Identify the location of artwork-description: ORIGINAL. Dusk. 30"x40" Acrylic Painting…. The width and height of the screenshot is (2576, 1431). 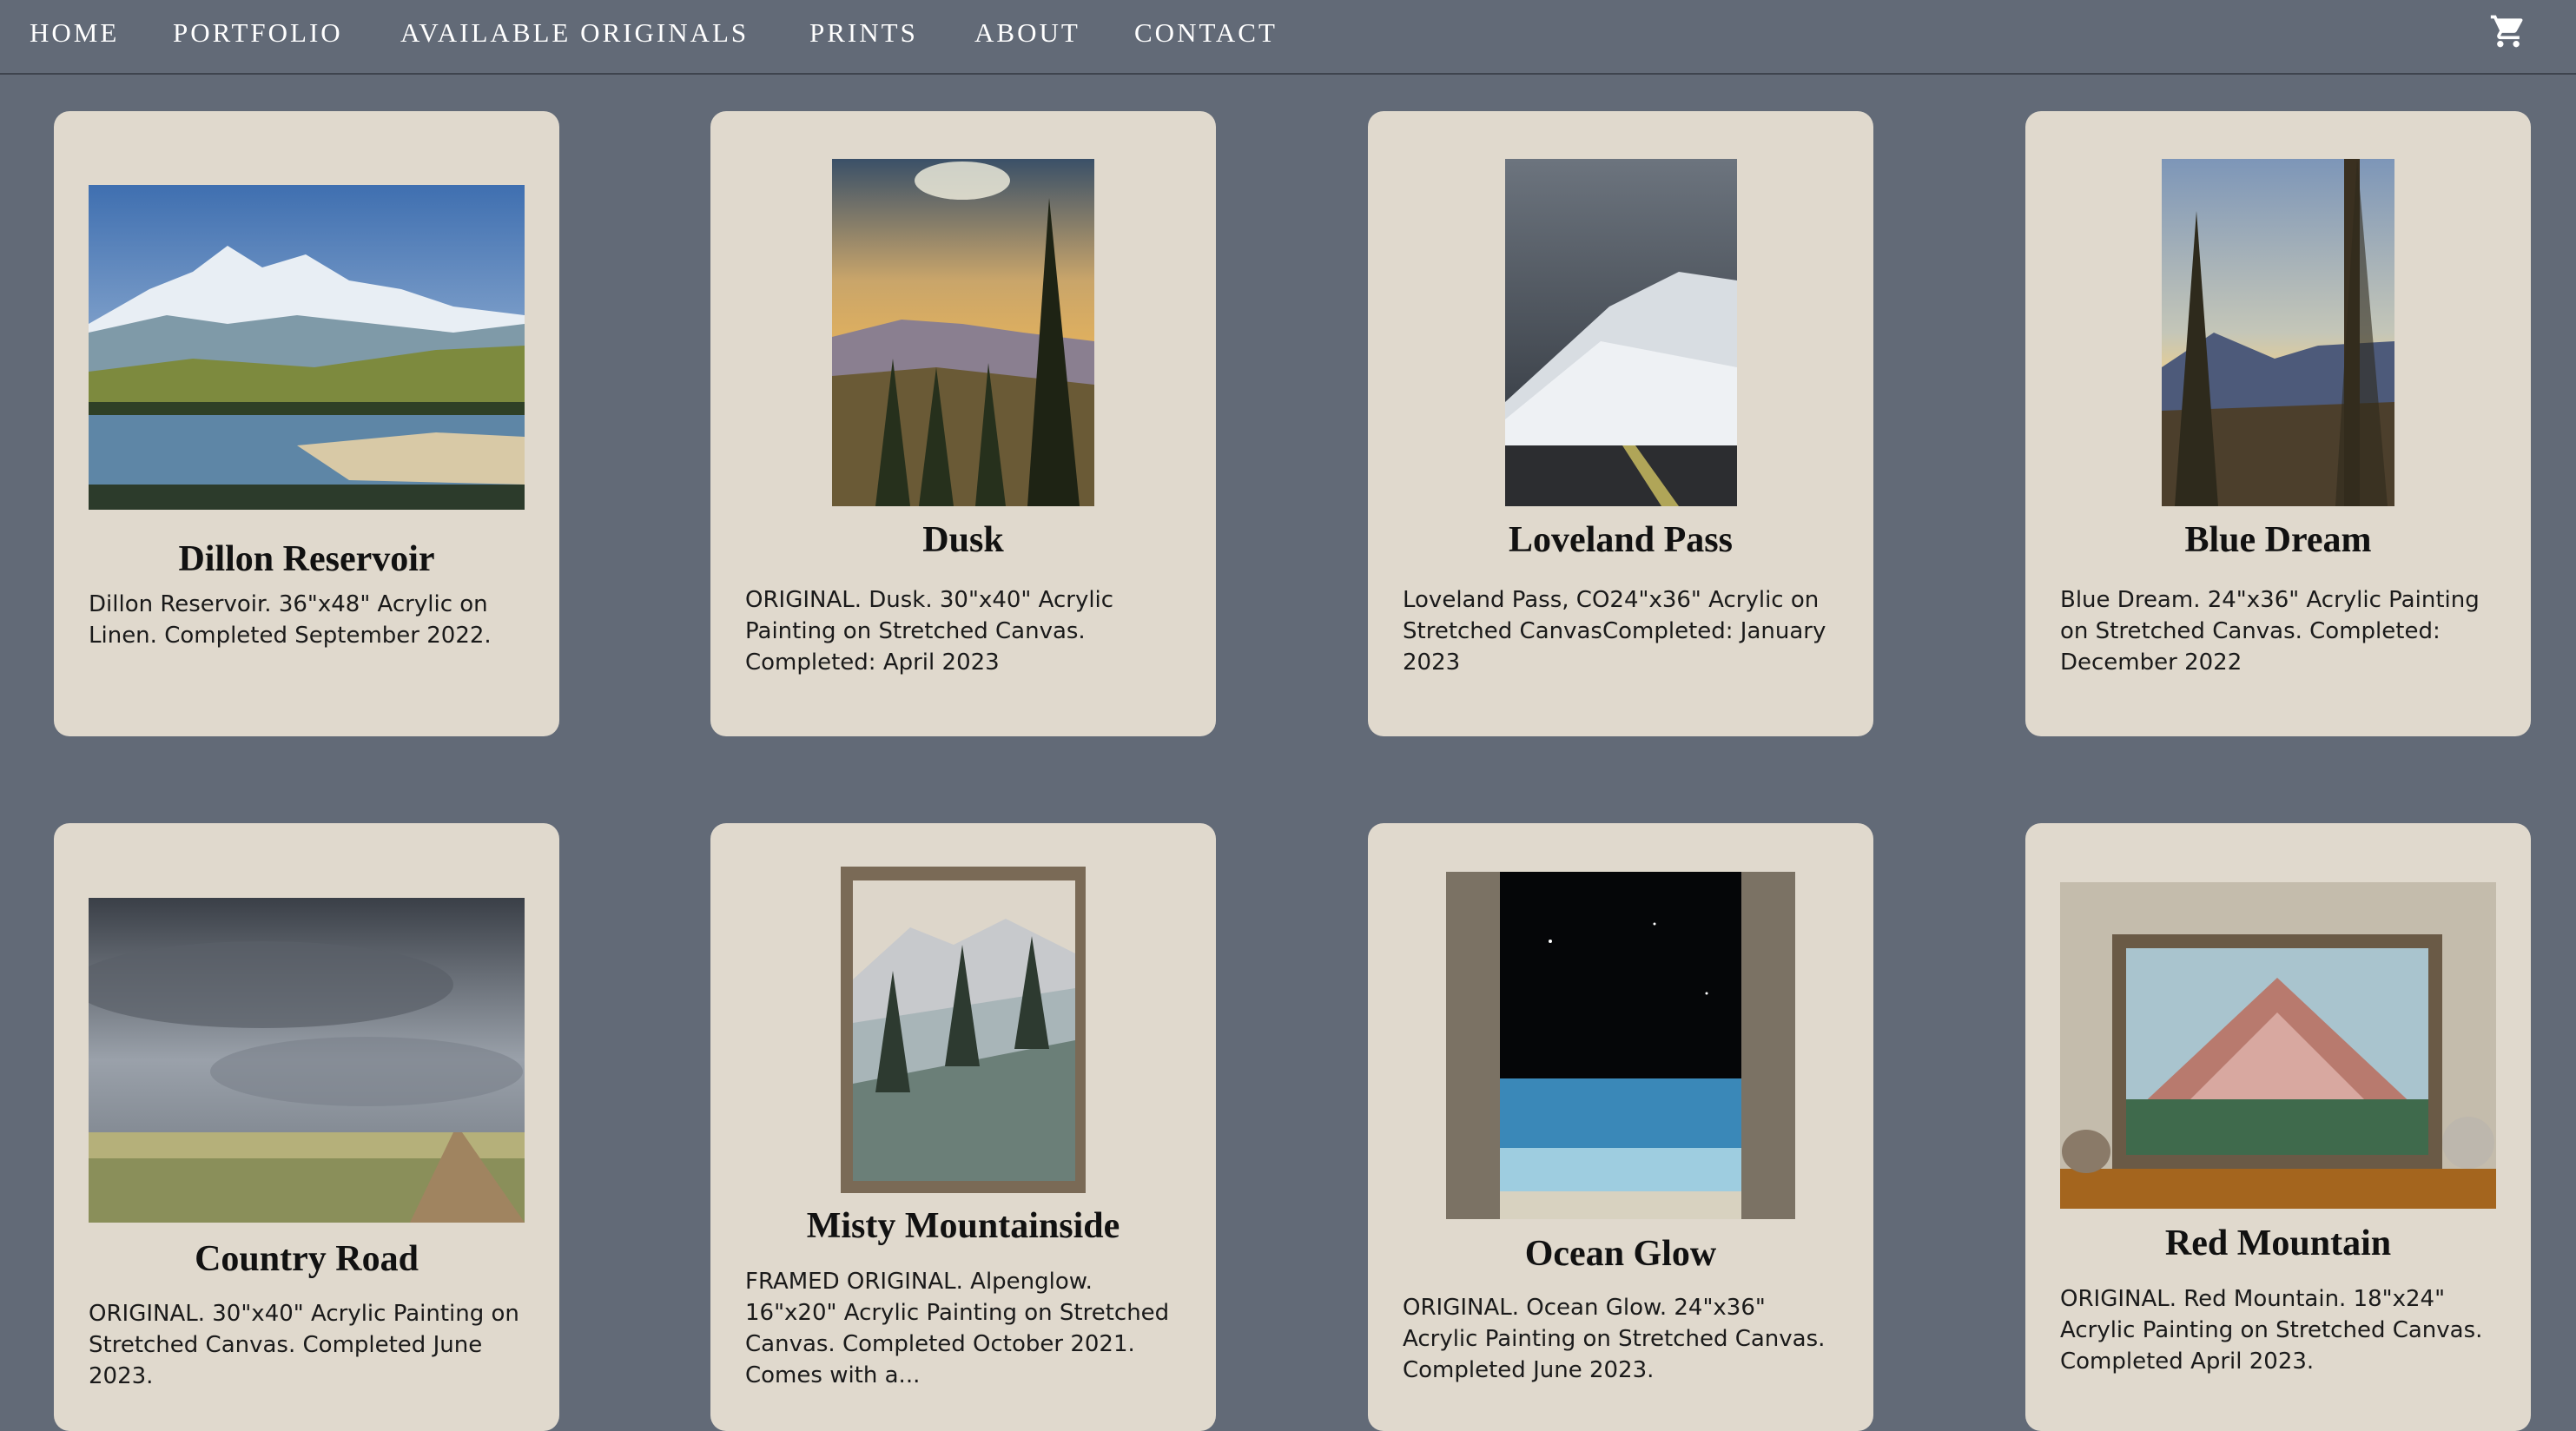
(930, 631).